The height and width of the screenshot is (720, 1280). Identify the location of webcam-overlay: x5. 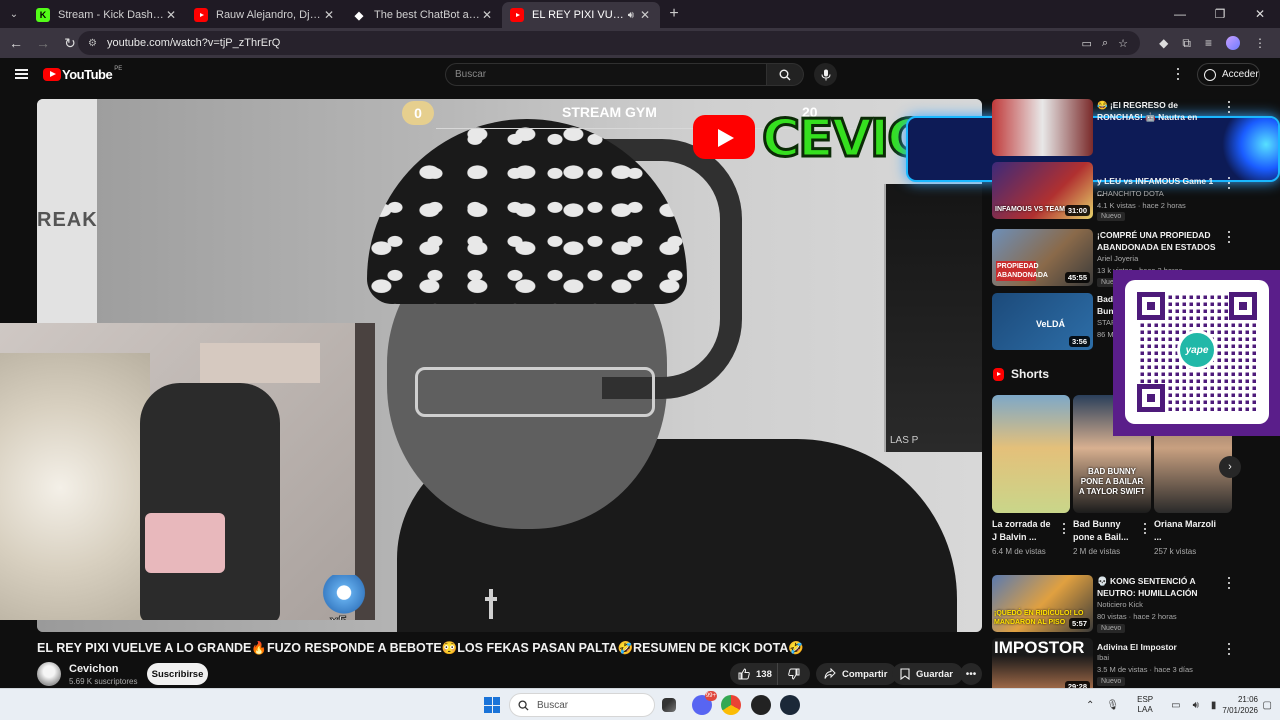
(187, 471).